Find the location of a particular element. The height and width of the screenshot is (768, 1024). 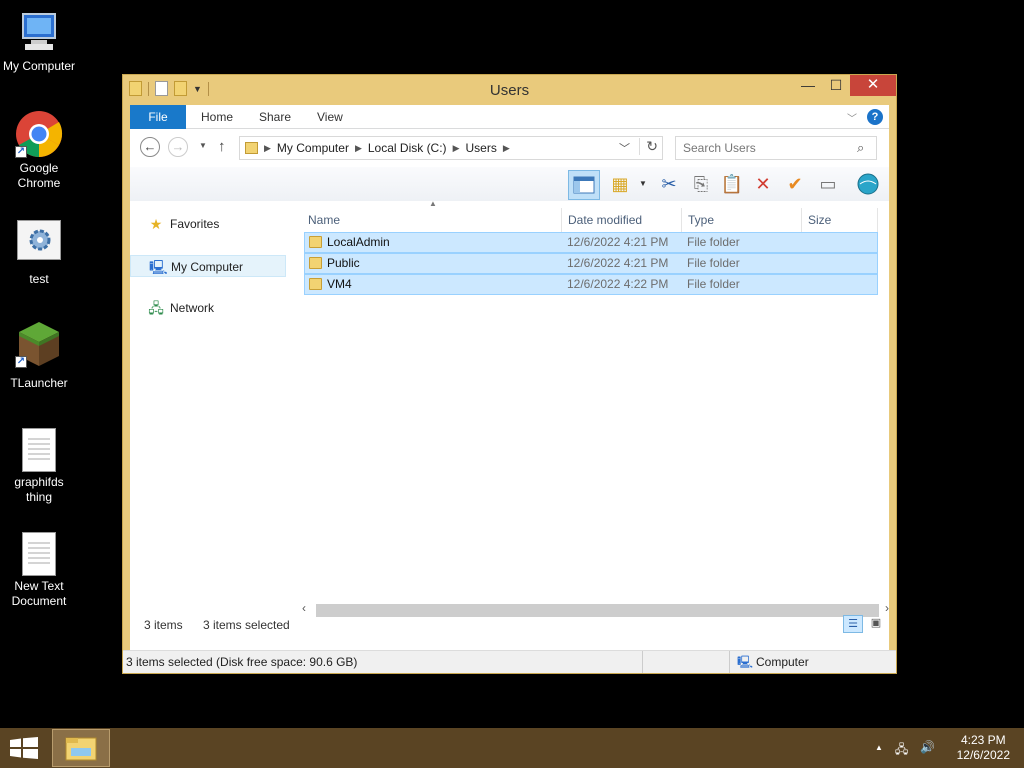

rename-icon: ▭ is located at coordinates (828, 184).